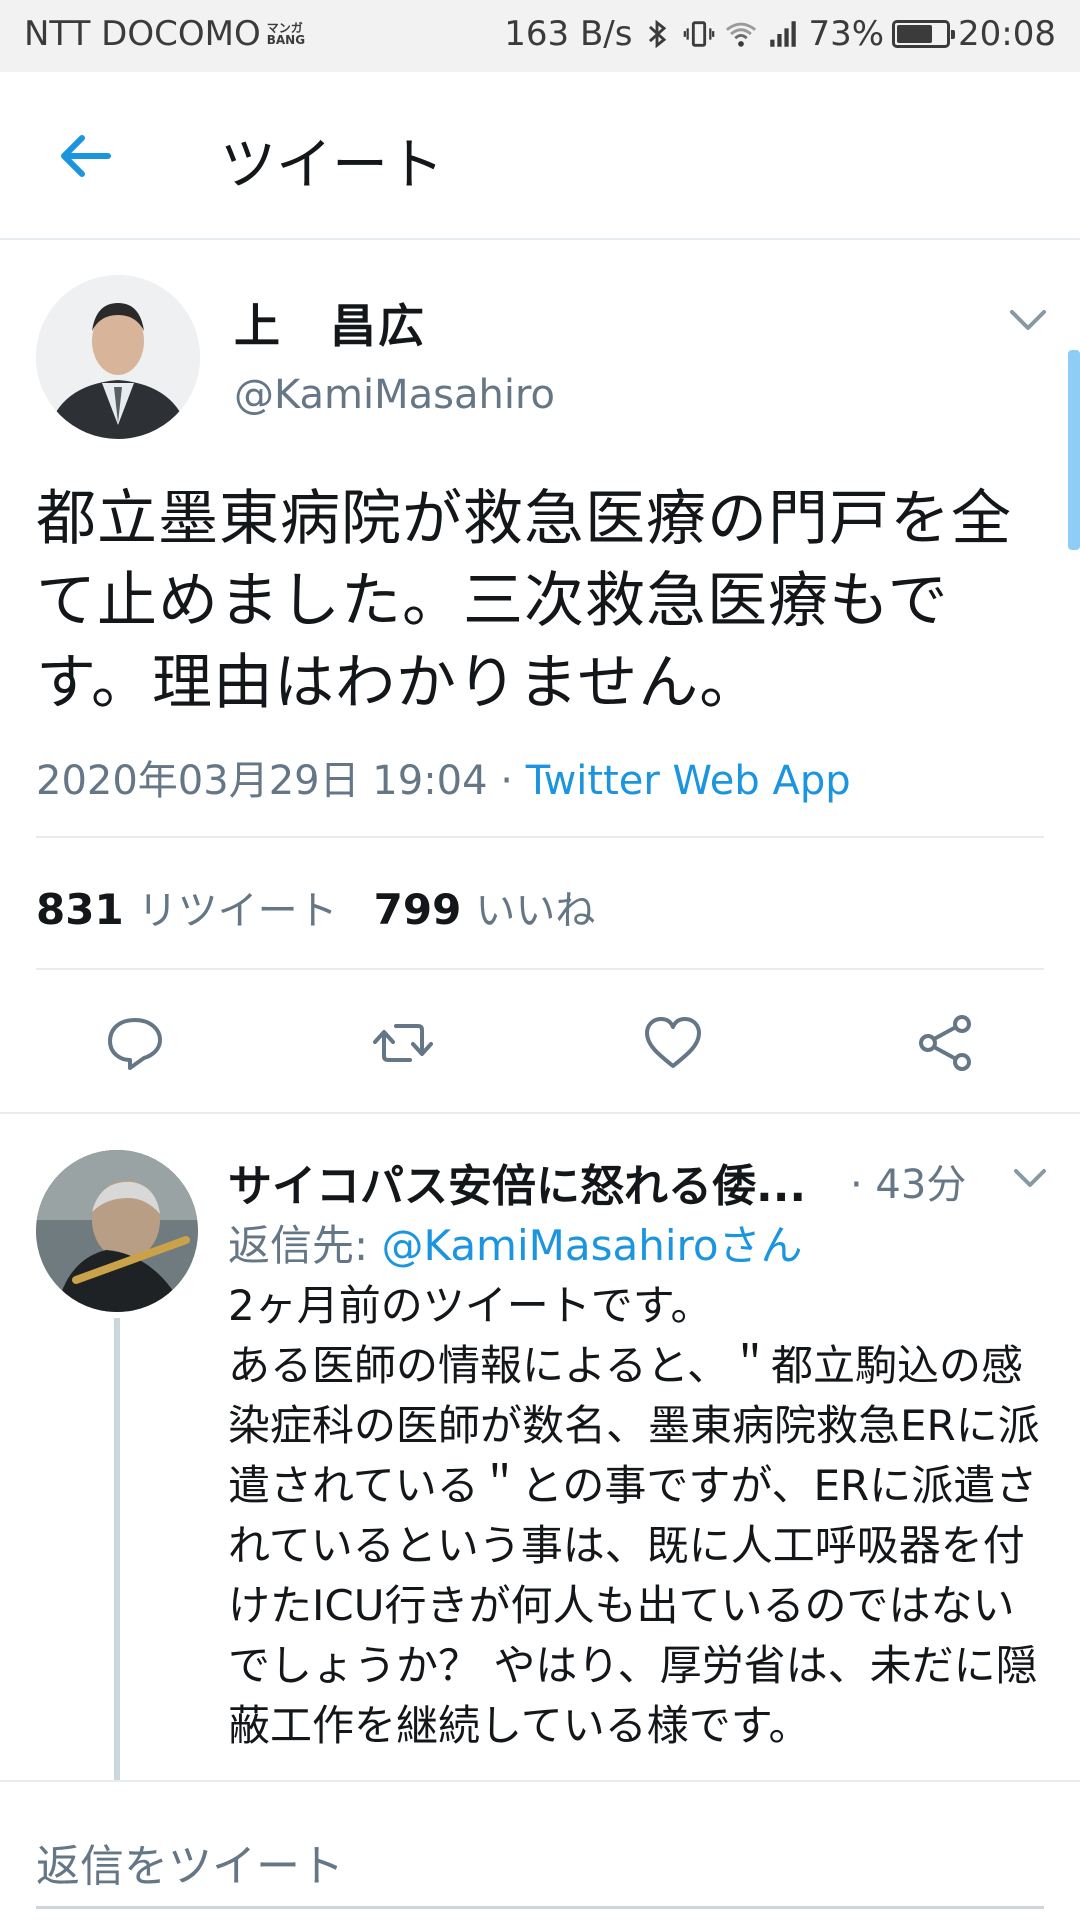 Image resolution: width=1080 pixels, height=1920 pixels. I want to click on like-label: いいね, so click(535, 907).